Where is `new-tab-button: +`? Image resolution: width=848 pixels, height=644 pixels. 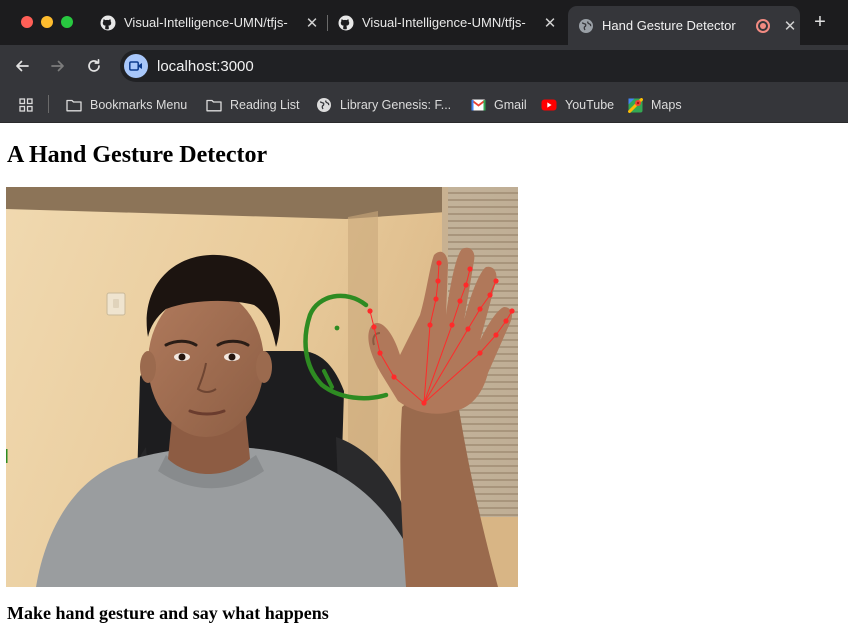
new-tab-button: + is located at coordinates (820, 22).